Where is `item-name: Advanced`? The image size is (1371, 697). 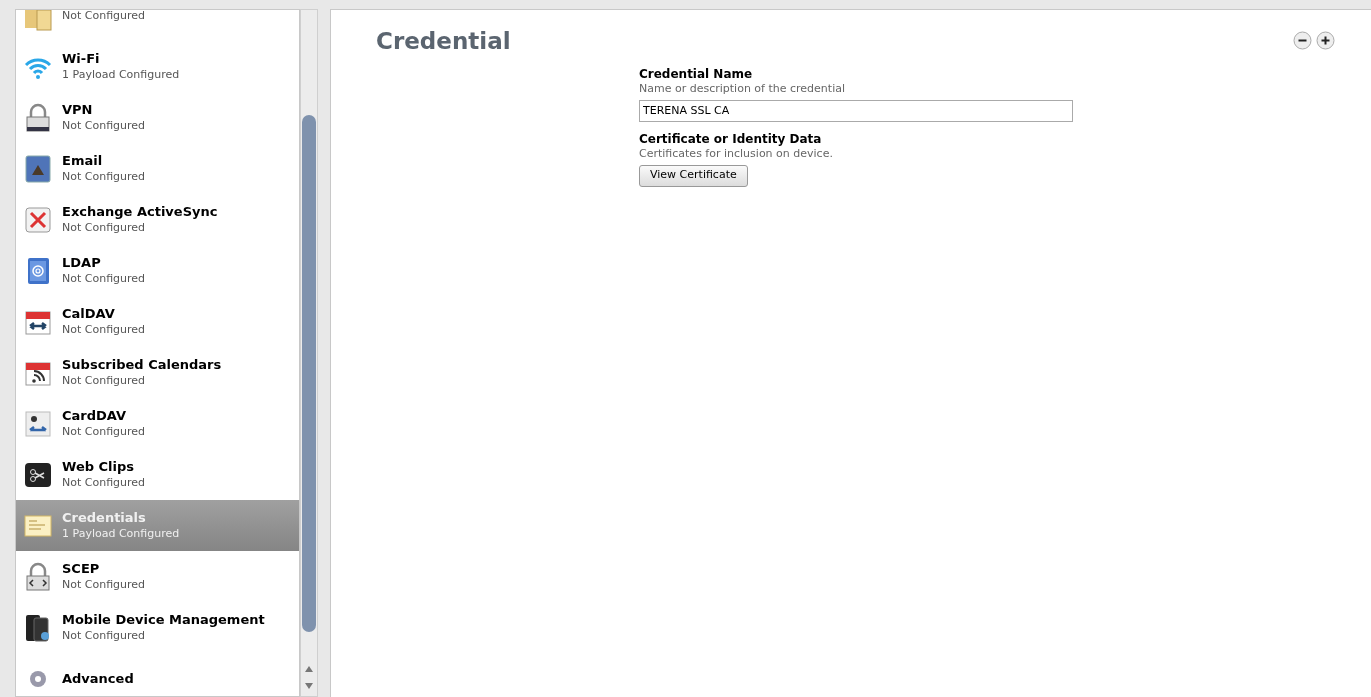 item-name: Advanced is located at coordinates (98, 678).